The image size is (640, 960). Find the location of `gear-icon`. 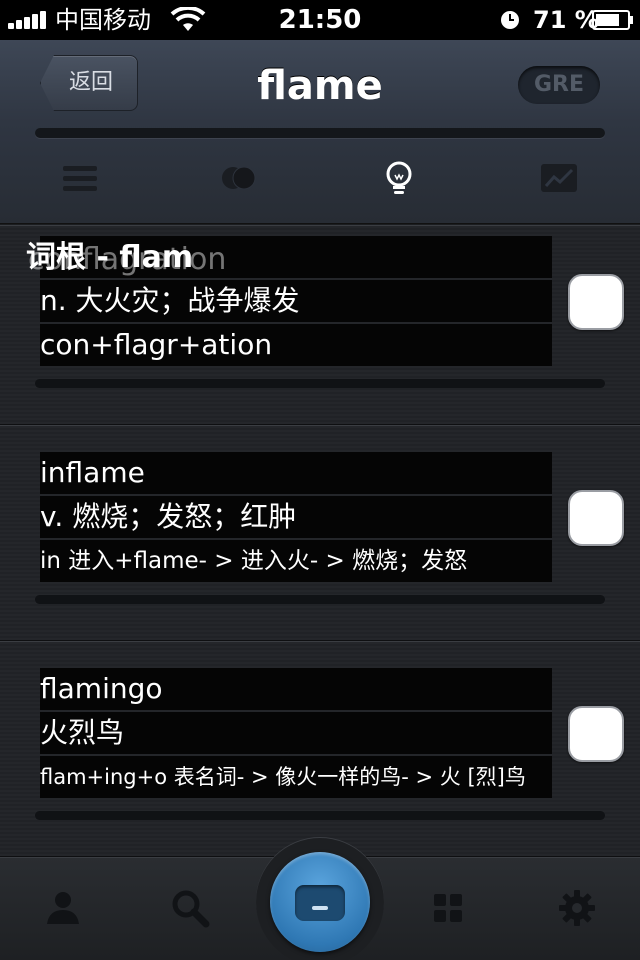

gear-icon is located at coordinates (577, 908).